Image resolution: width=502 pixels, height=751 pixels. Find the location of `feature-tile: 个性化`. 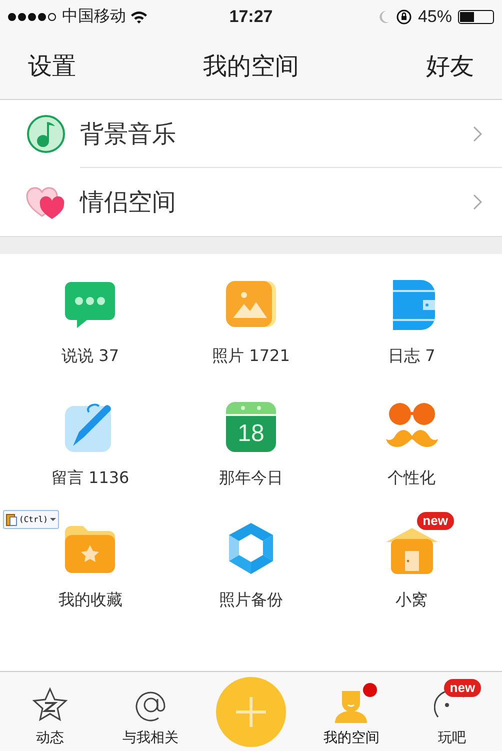

feature-tile: 个性化 is located at coordinates (411, 438).